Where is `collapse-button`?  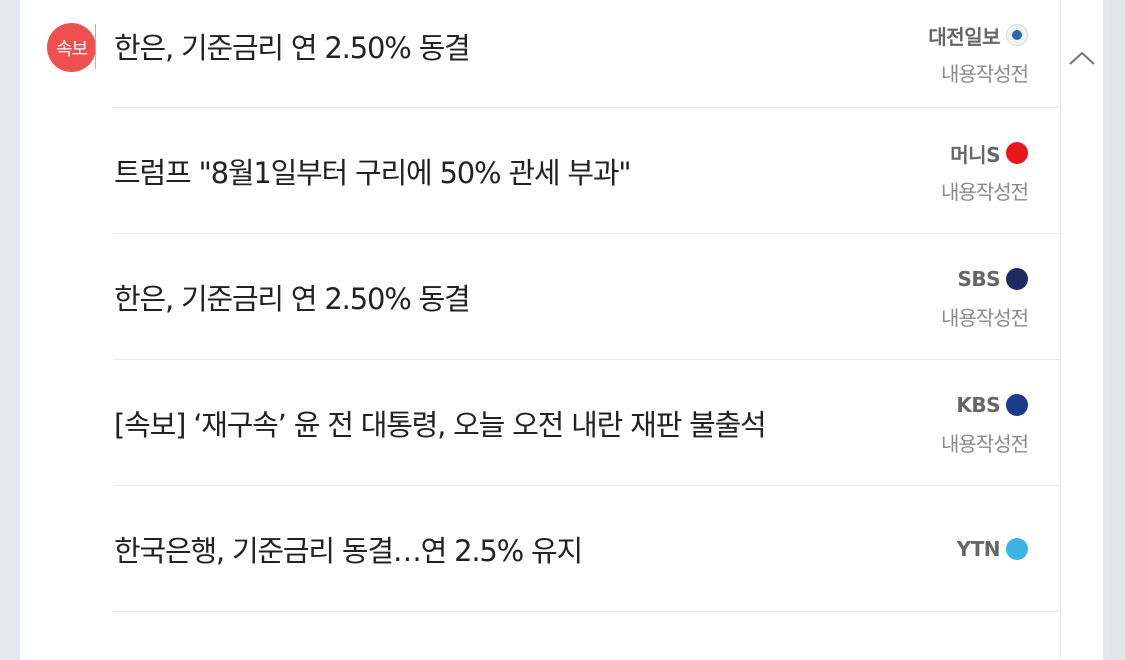 collapse-button is located at coordinates (1082, 58).